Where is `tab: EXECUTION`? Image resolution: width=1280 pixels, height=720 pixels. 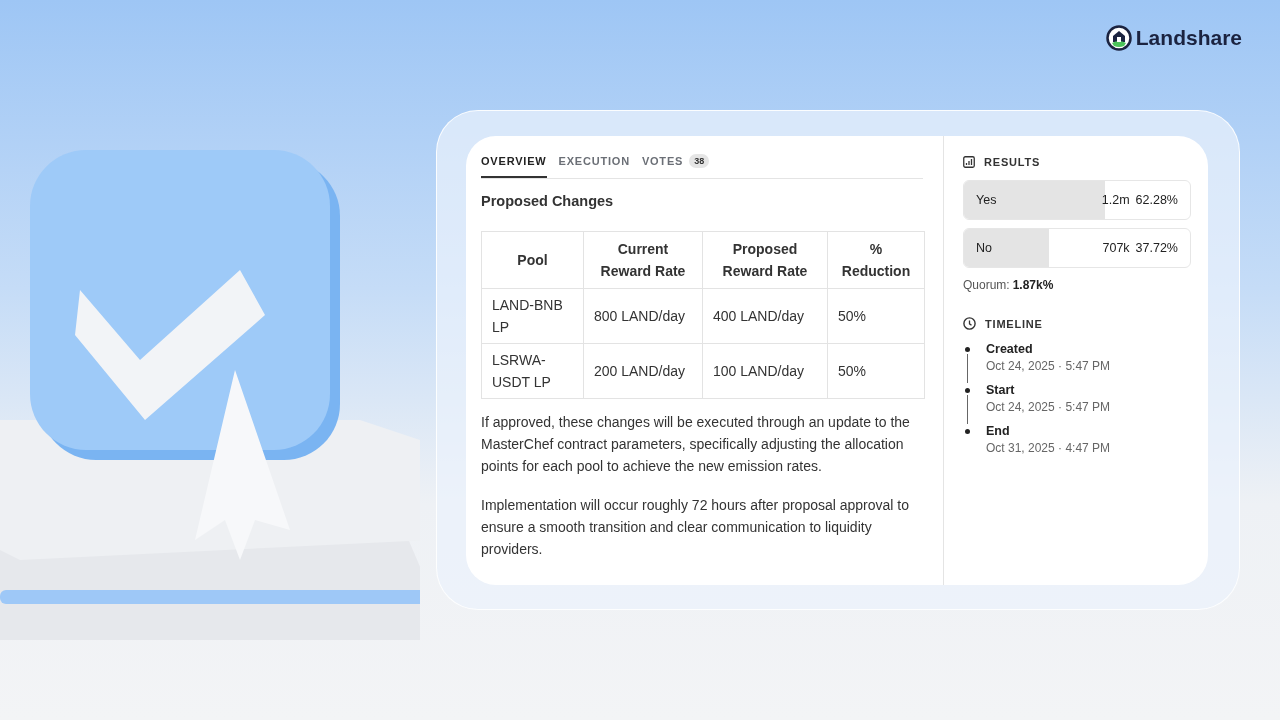 tab: EXECUTION is located at coordinates (594, 162).